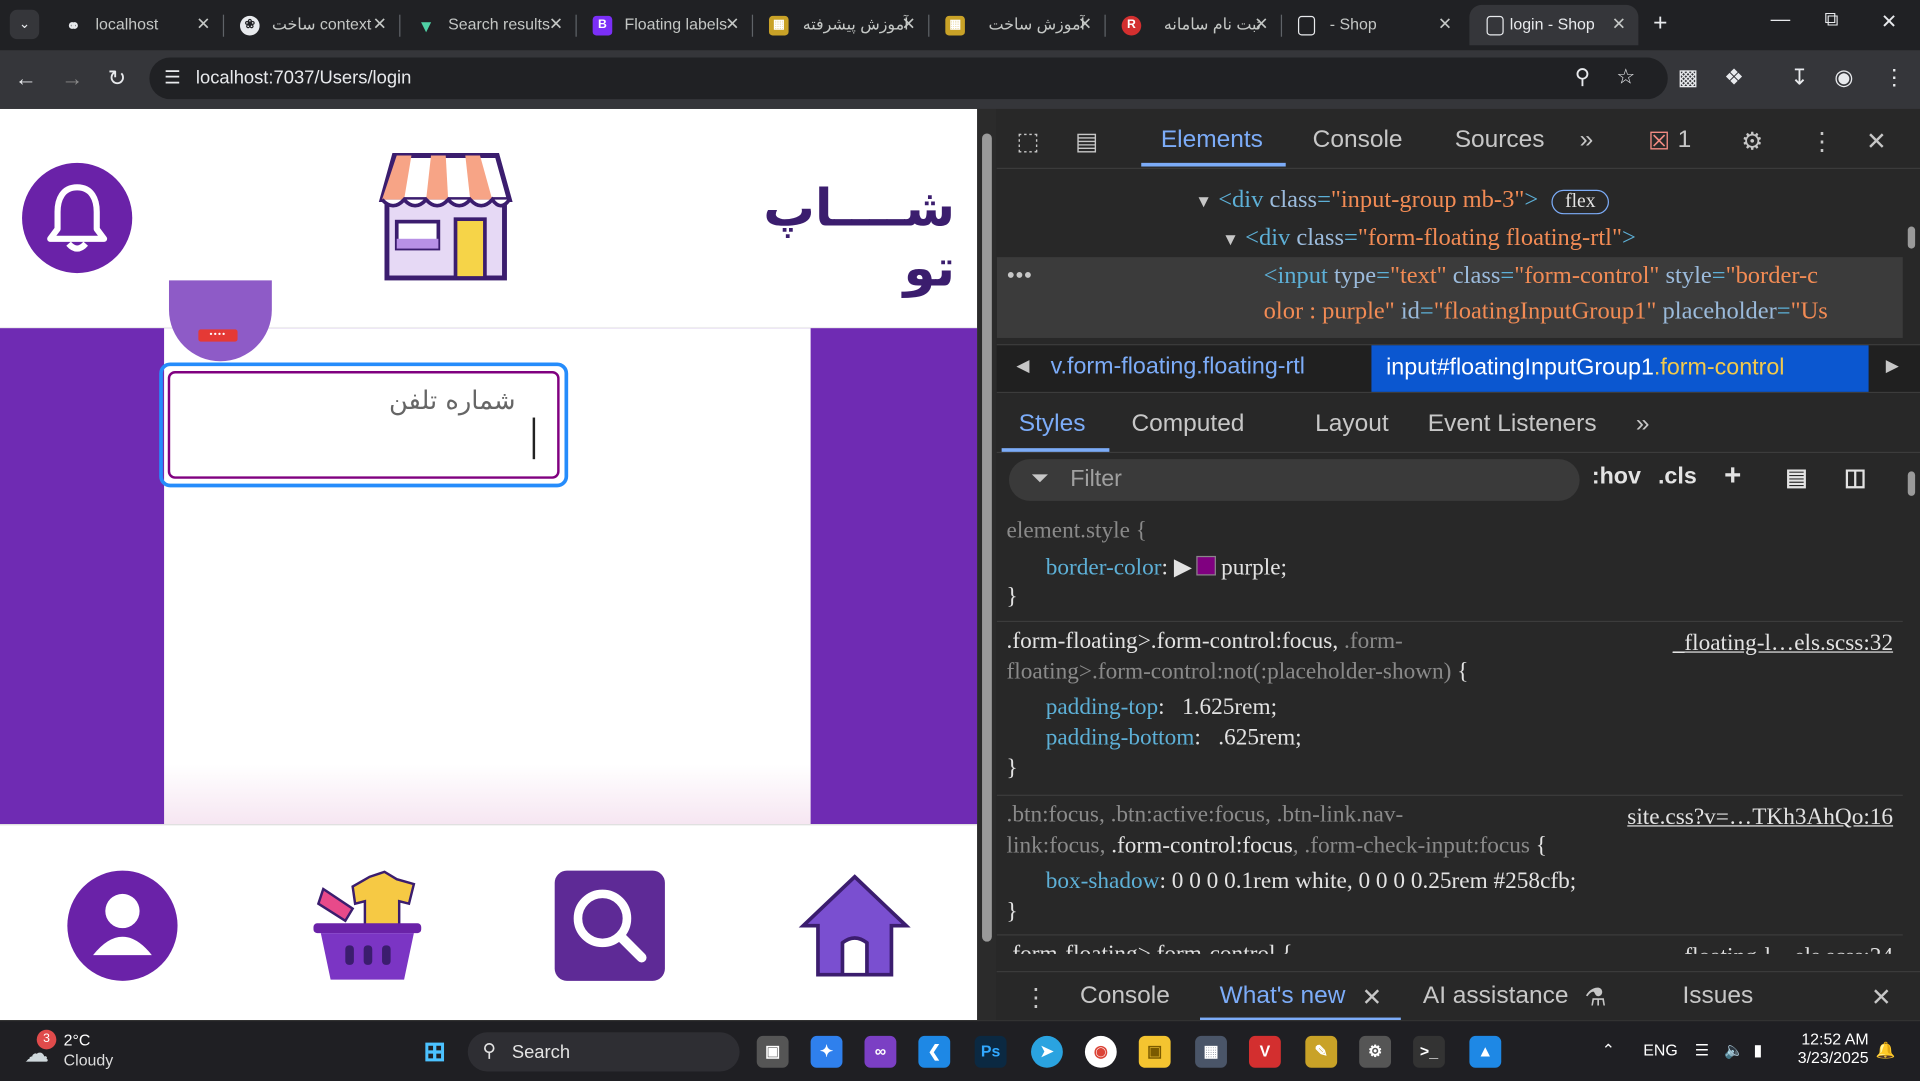 The height and width of the screenshot is (1081, 1920). I want to click on inspect-element-icon: ⬚, so click(1027, 141).